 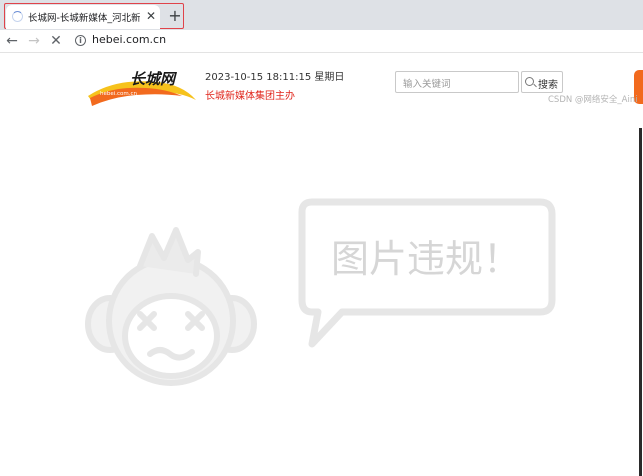 I want to click on violation-message: 图片违规！, so click(x=426, y=259).